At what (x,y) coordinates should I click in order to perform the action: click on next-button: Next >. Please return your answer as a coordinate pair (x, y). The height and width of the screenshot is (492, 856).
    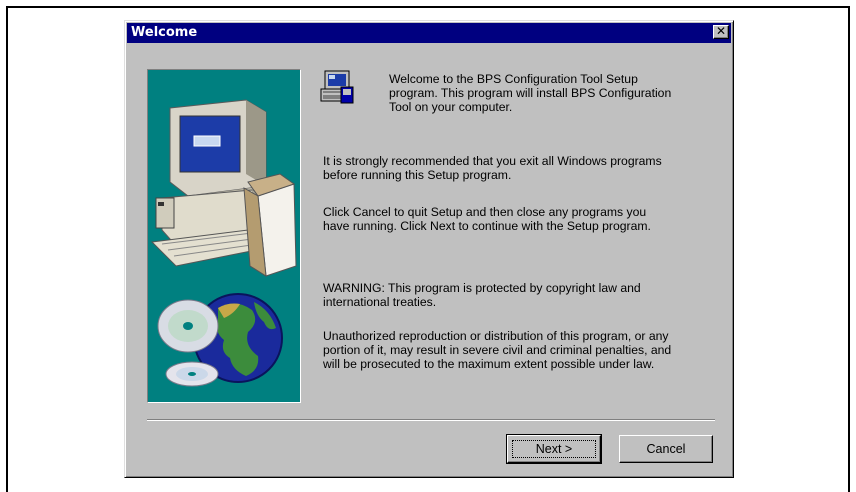
    Looking at the image, I should click on (554, 449).